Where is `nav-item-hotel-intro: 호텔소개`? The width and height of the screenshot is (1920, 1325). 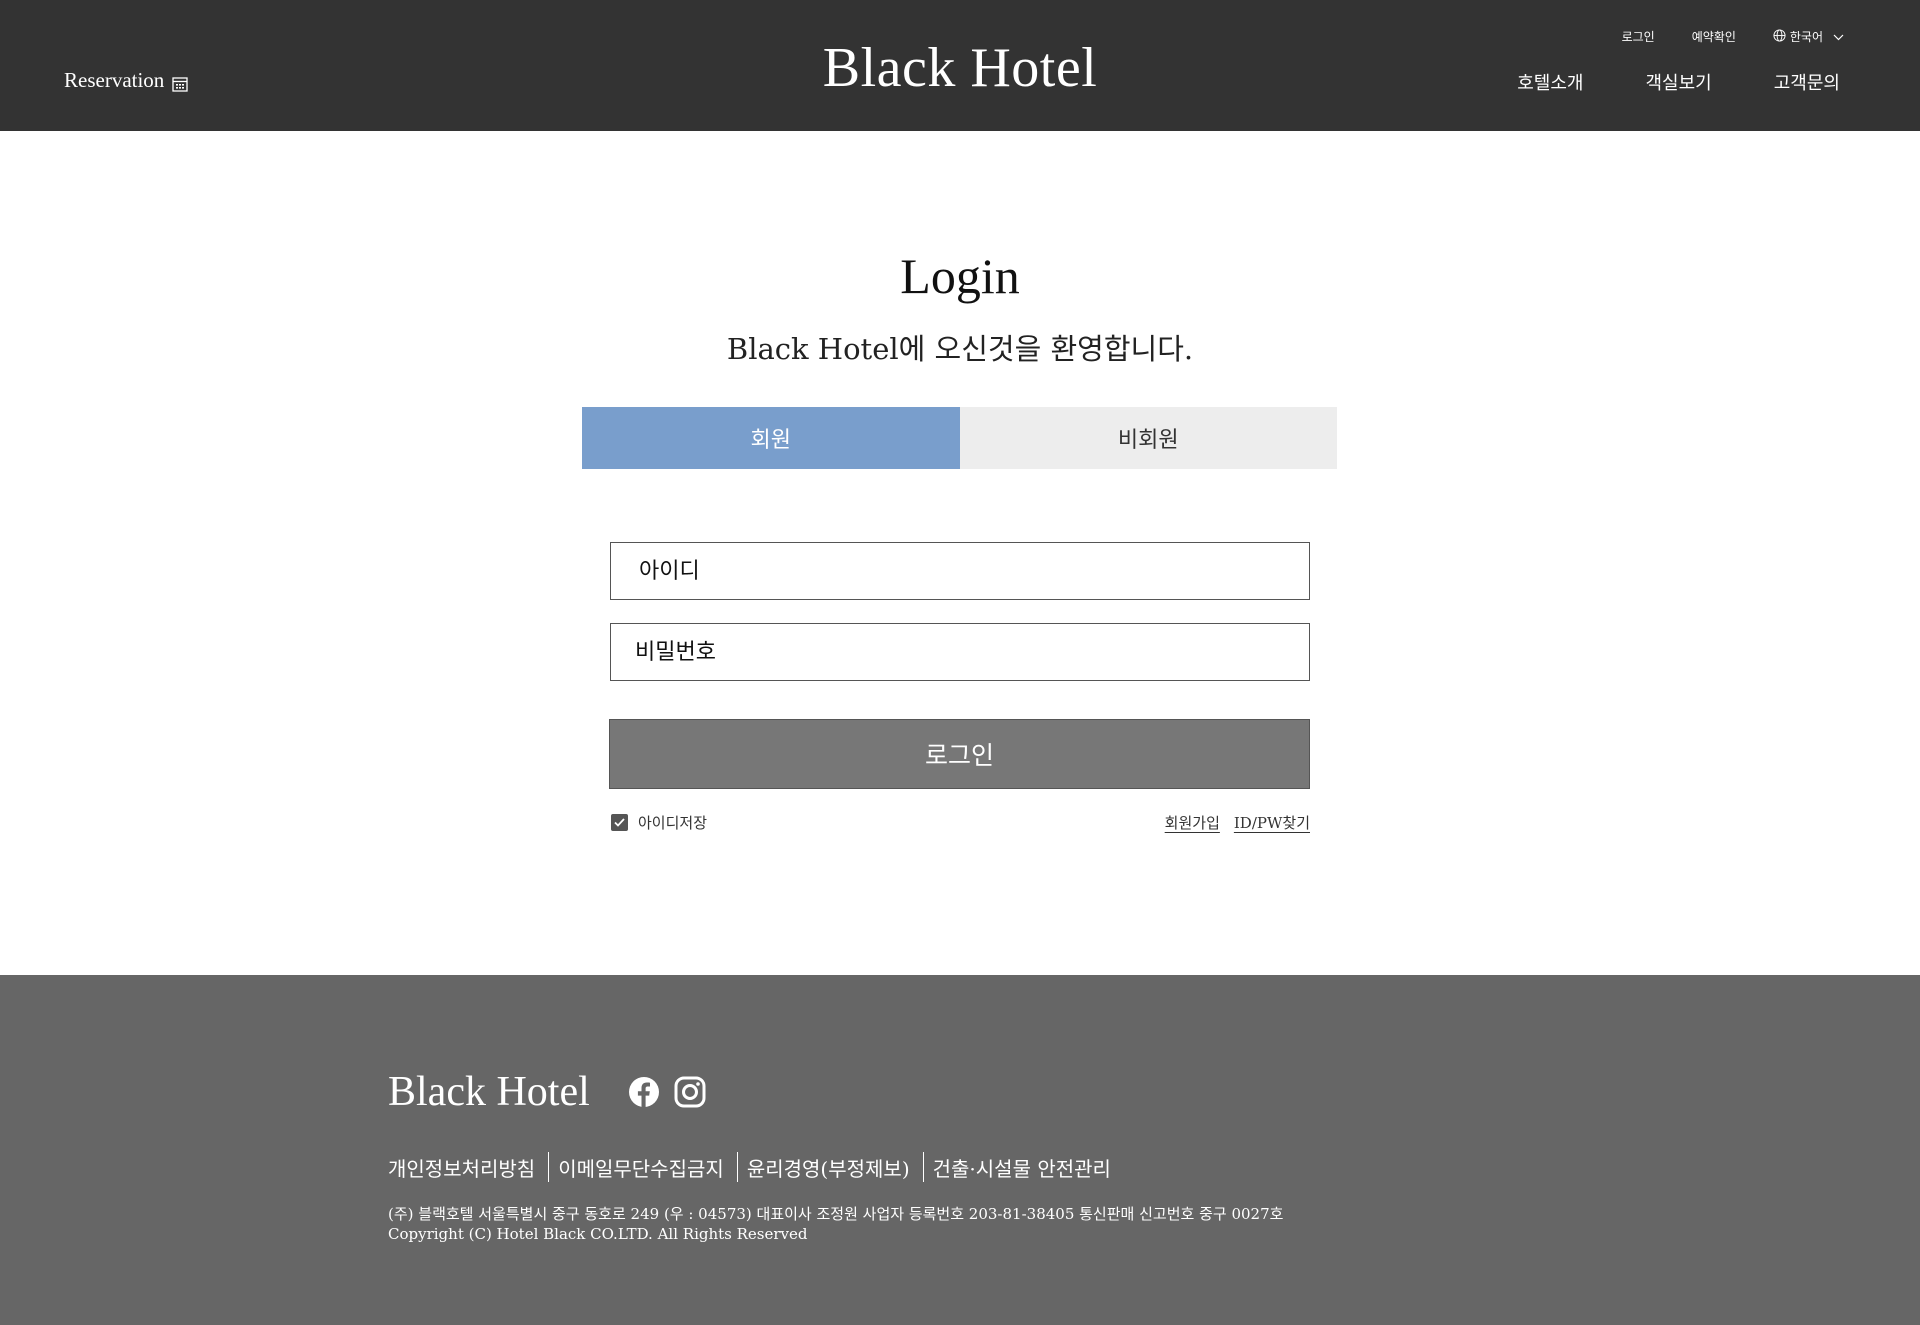 nav-item-hotel-intro: 호텔소개 is located at coordinates (1550, 82).